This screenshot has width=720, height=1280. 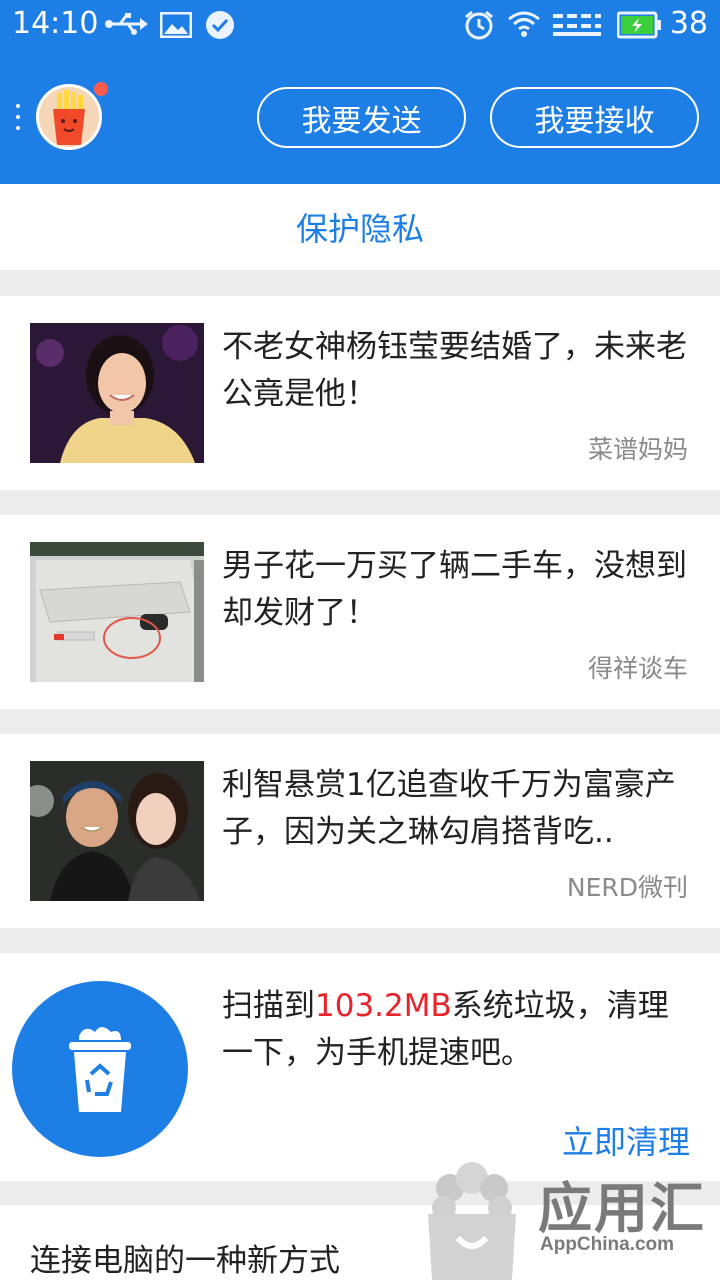 What do you see at coordinates (55, 23) in the screenshot?
I see `status-time: 14:10` at bounding box center [55, 23].